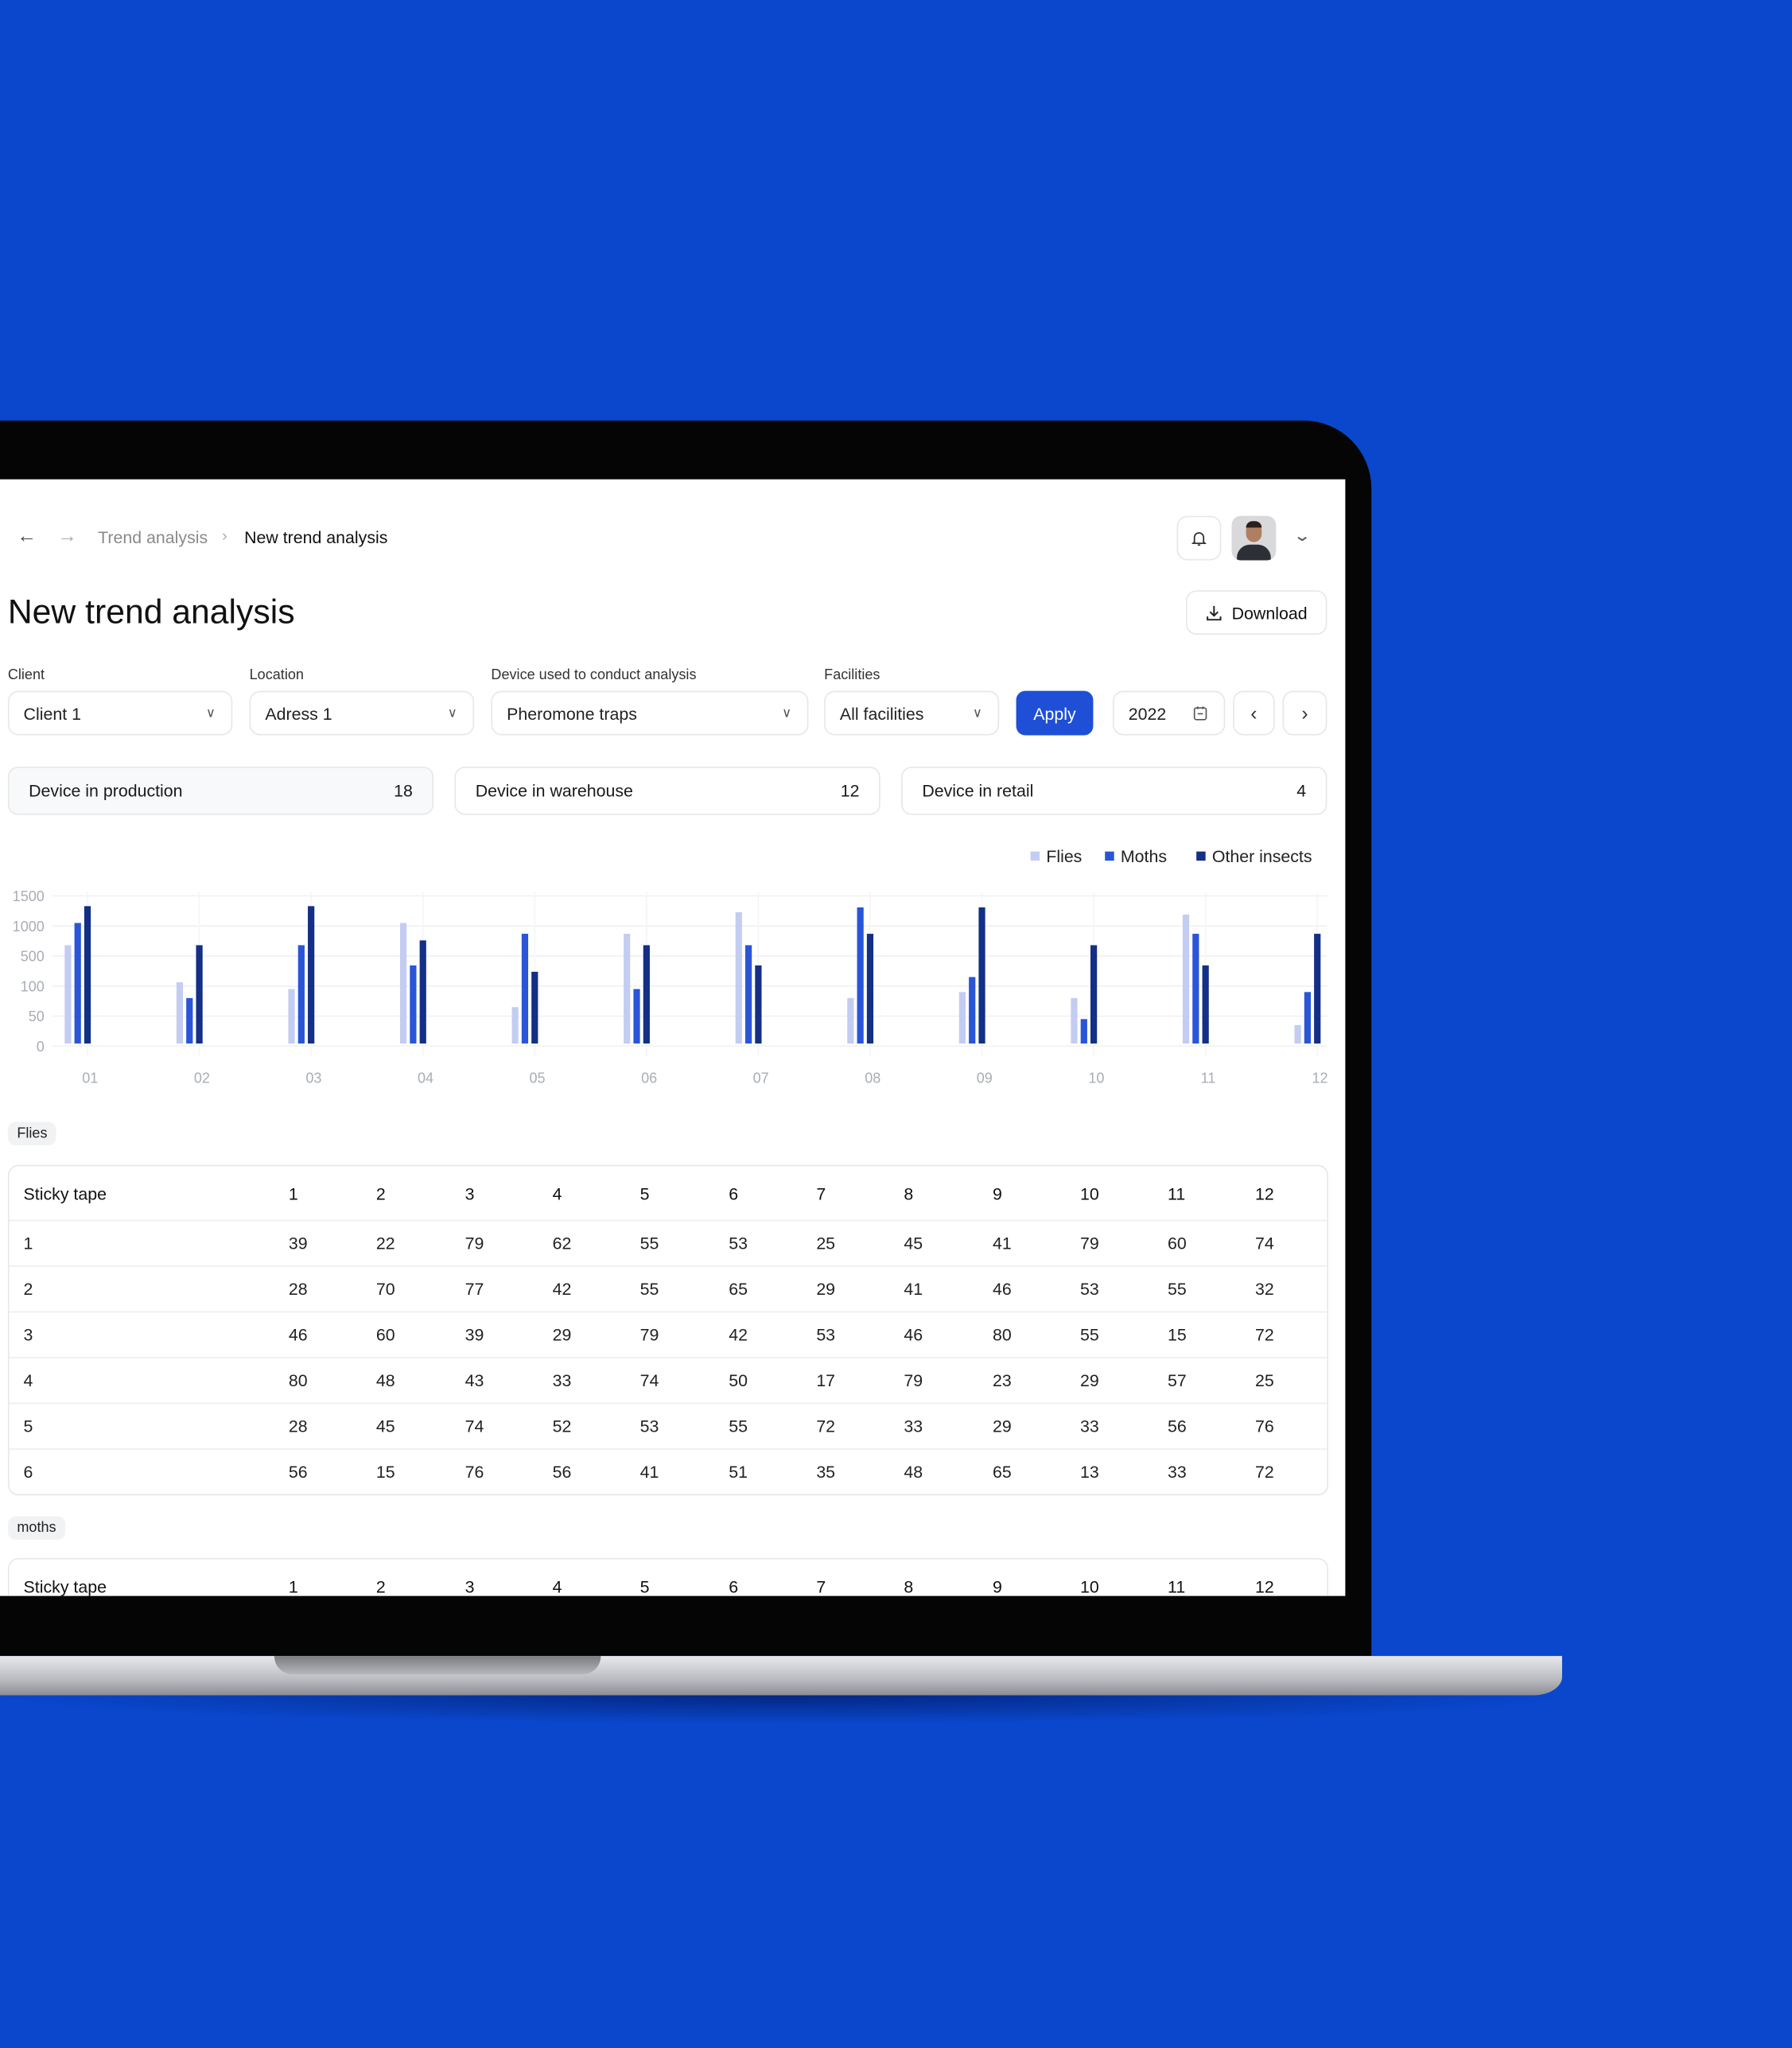  What do you see at coordinates (1264, 1193) in the screenshot?
I see `table-cell: 12` at bounding box center [1264, 1193].